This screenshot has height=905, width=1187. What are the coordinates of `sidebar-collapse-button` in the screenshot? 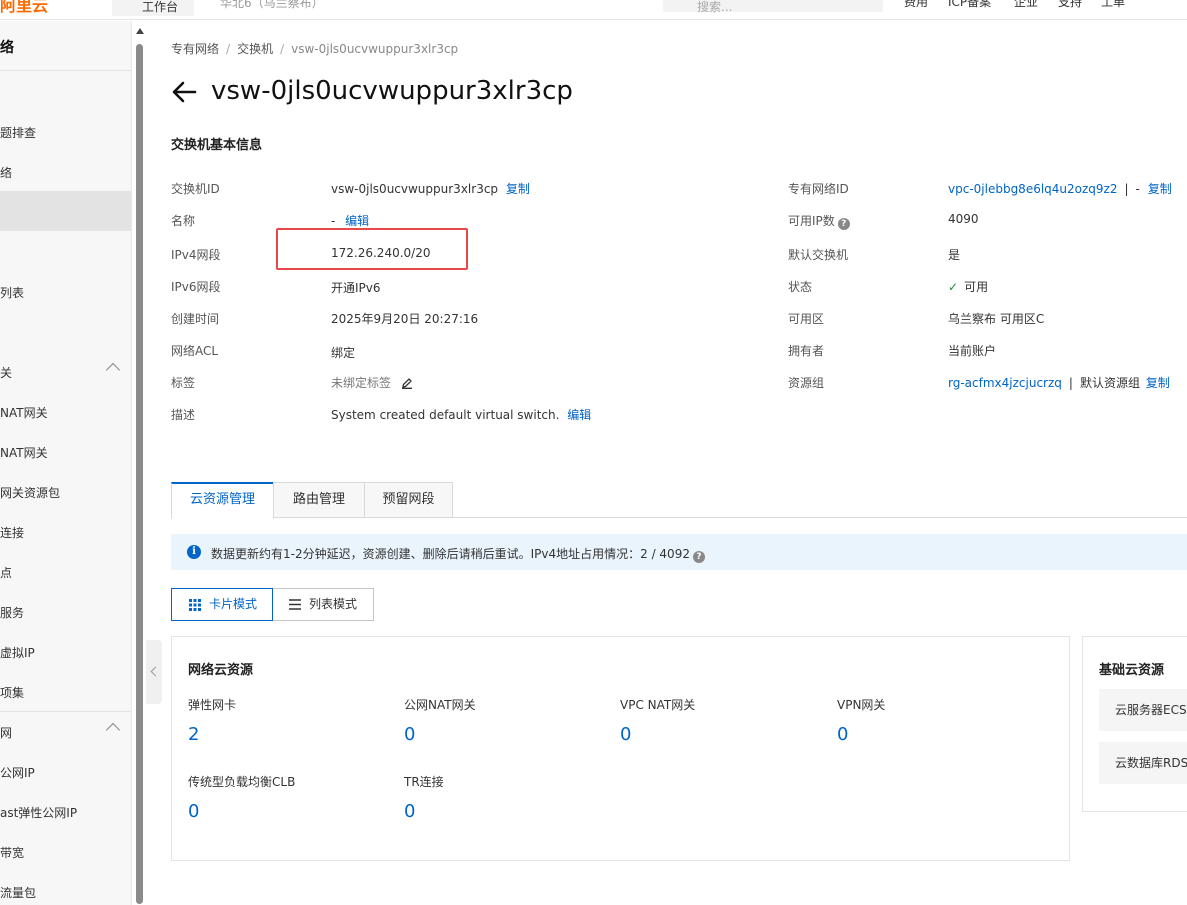 It's located at (154, 672).